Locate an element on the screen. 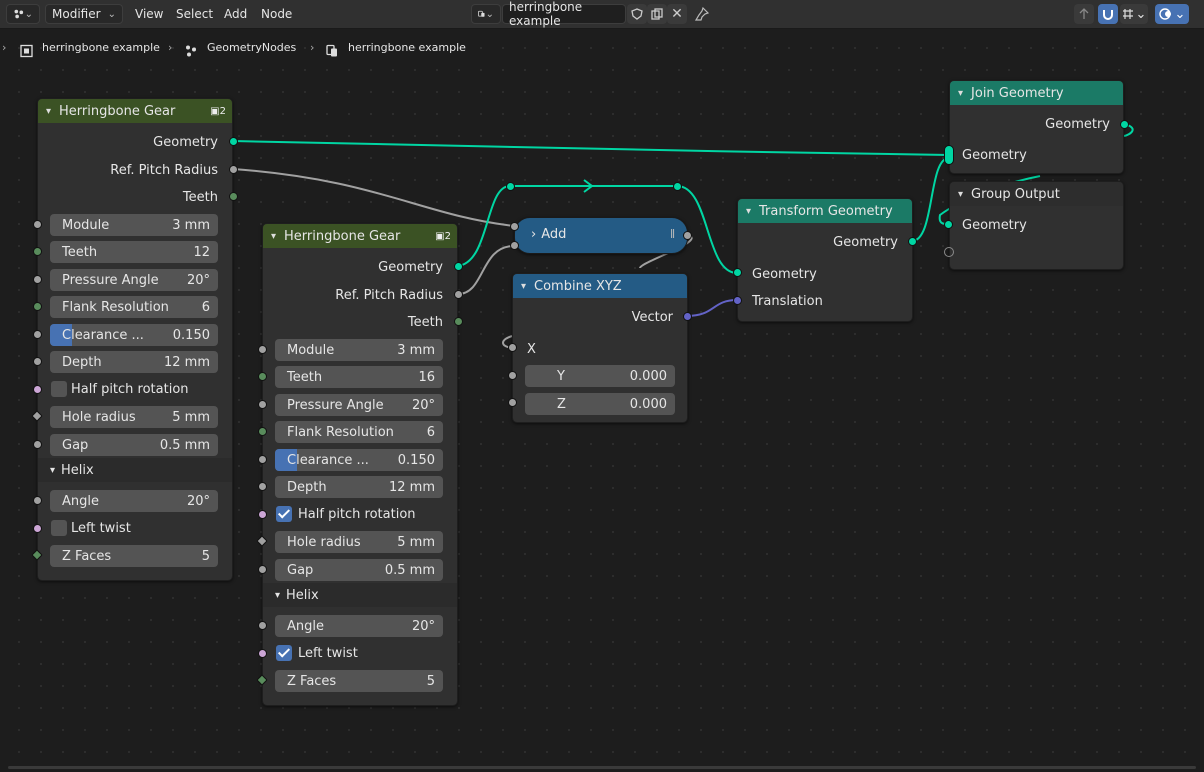 This screenshot has width=1204, height=772. parent-node-tree-button is located at coordinates (1084, 14).